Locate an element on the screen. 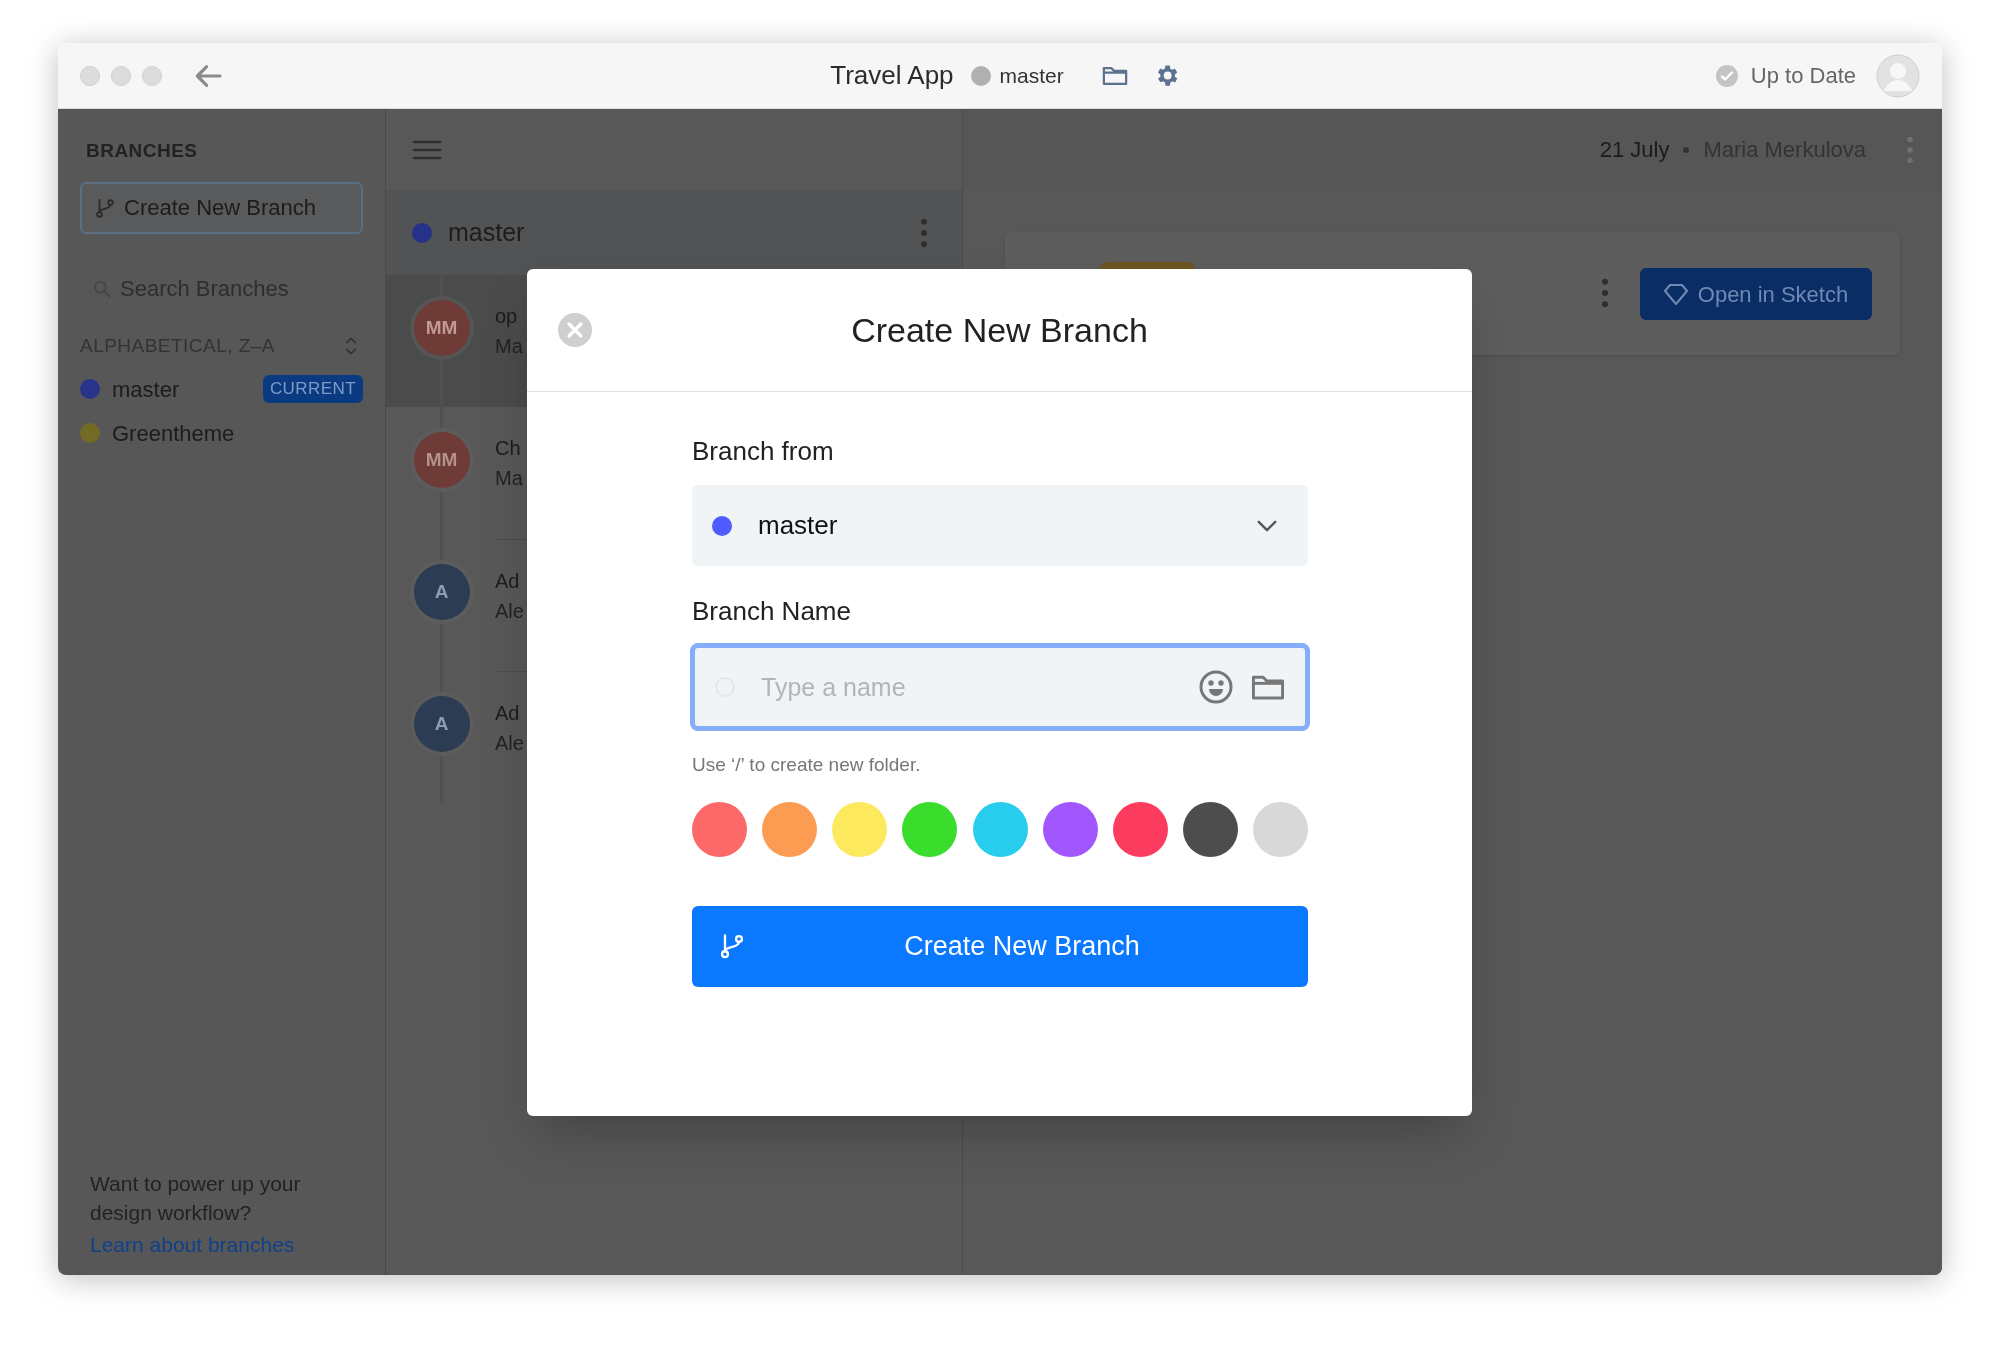 This screenshot has width=2000, height=1348. user-avatar is located at coordinates (1898, 75).